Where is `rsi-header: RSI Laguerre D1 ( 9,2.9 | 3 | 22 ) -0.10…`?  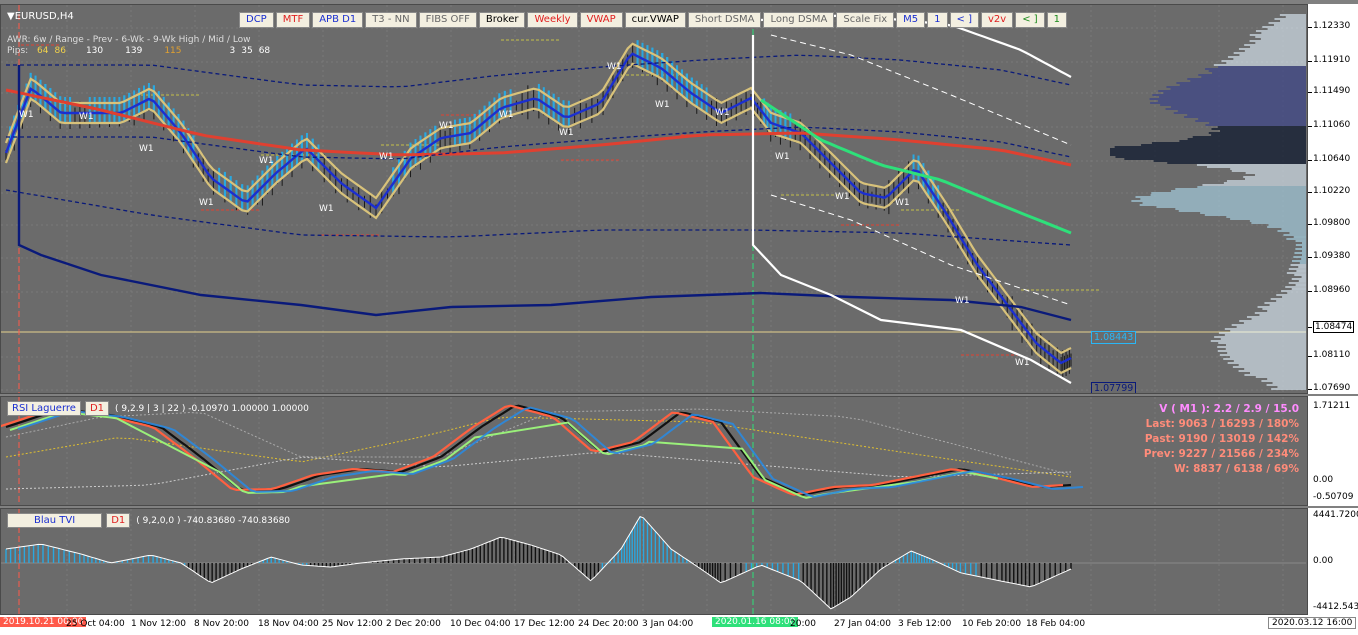
rsi-header: RSI Laguerre D1 ( 9,2.9 | 3 | 22 ) -0.10… is located at coordinates (158, 408).